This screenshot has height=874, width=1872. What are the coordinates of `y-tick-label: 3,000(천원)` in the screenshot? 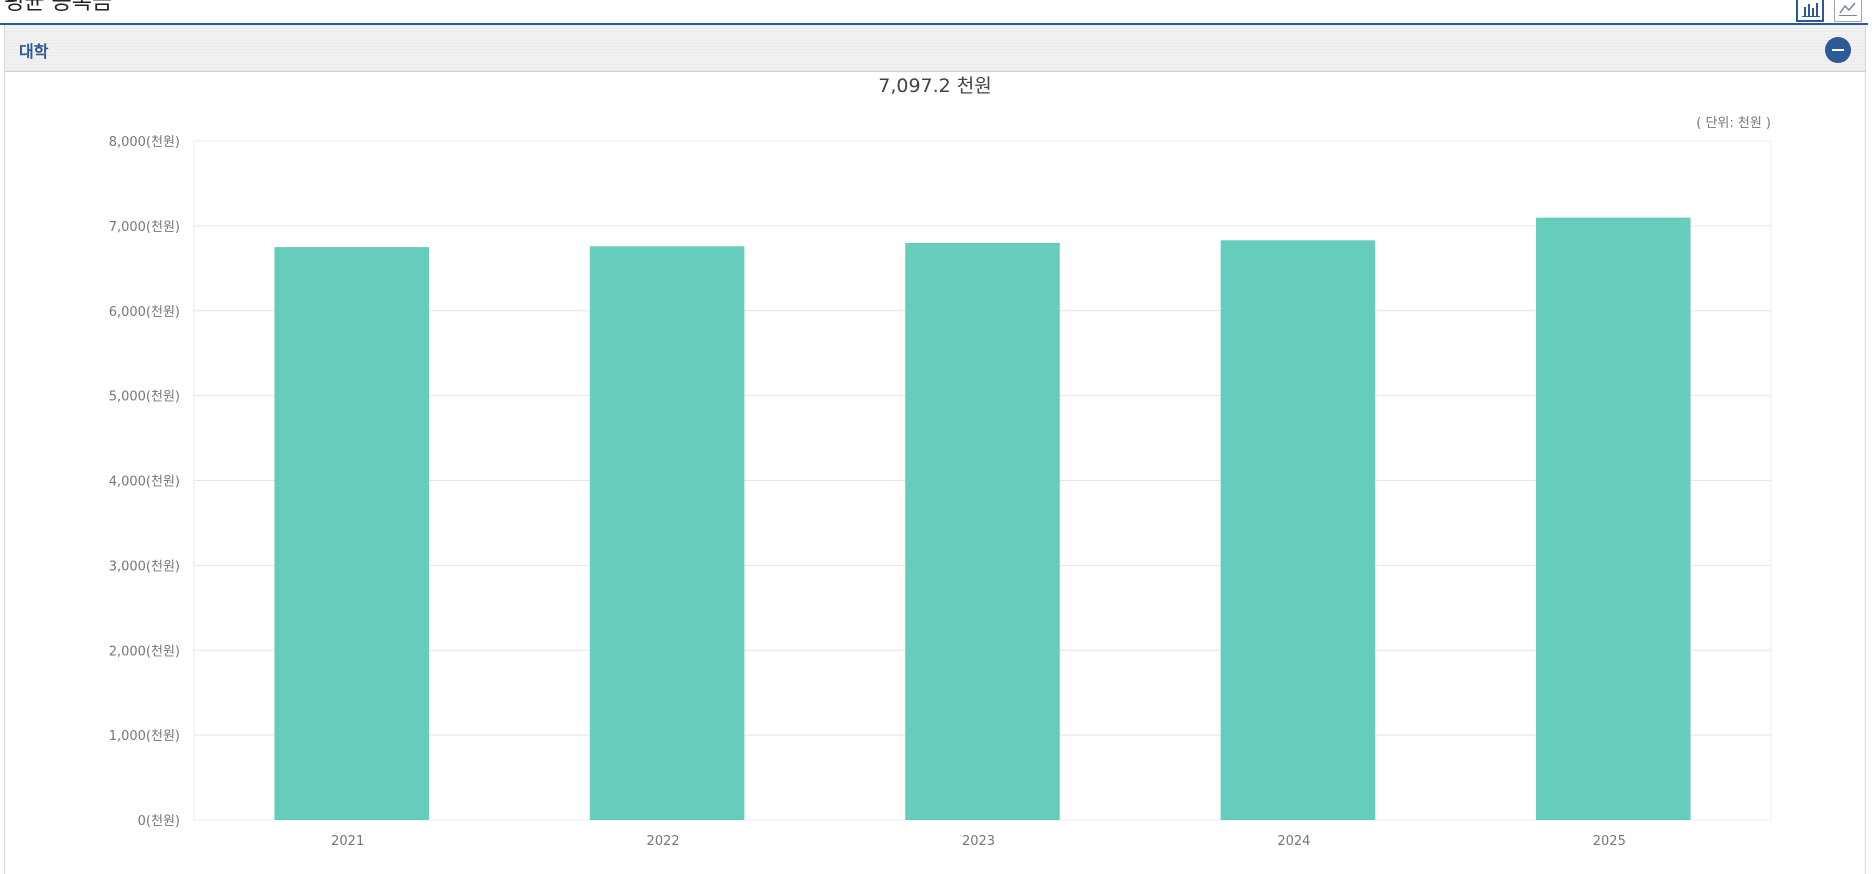 It's located at (144, 566).